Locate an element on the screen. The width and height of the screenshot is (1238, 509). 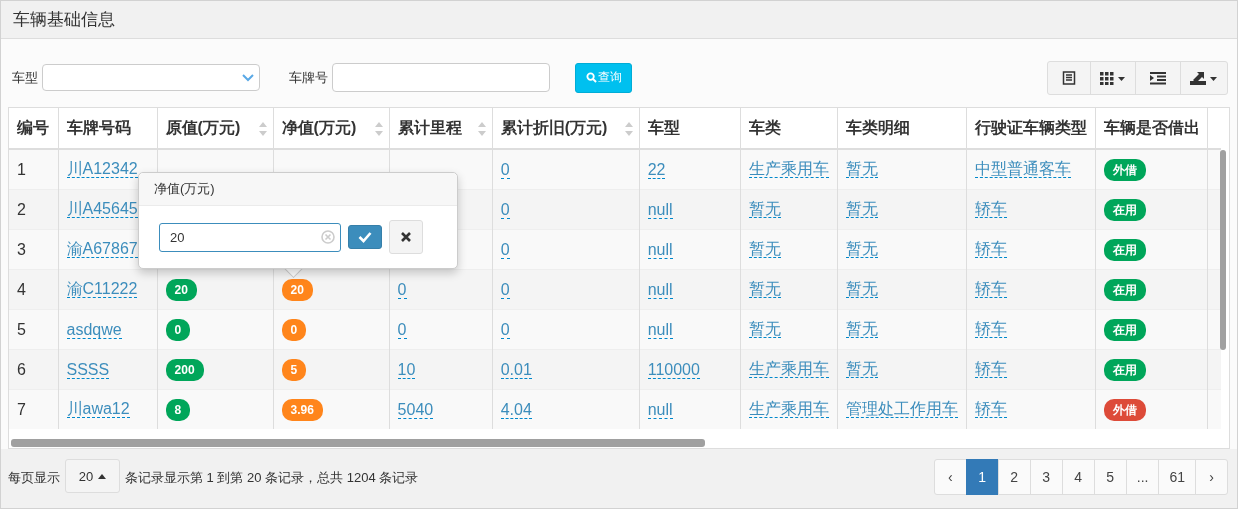
grid-icon is located at coordinates (1113, 77).